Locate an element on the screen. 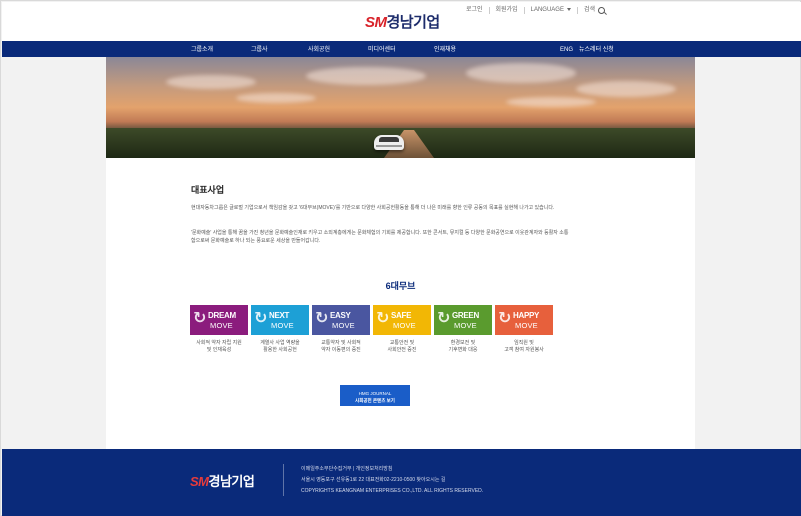 The height and width of the screenshot is (516, 801). site-logo: SM경남기업 is located at coordinates (402, 21).